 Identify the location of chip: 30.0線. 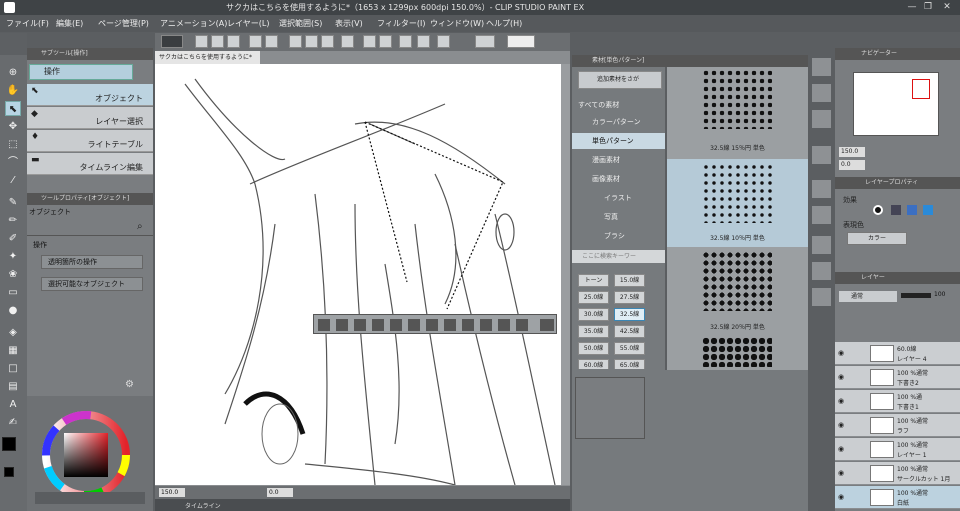
(593, 314).